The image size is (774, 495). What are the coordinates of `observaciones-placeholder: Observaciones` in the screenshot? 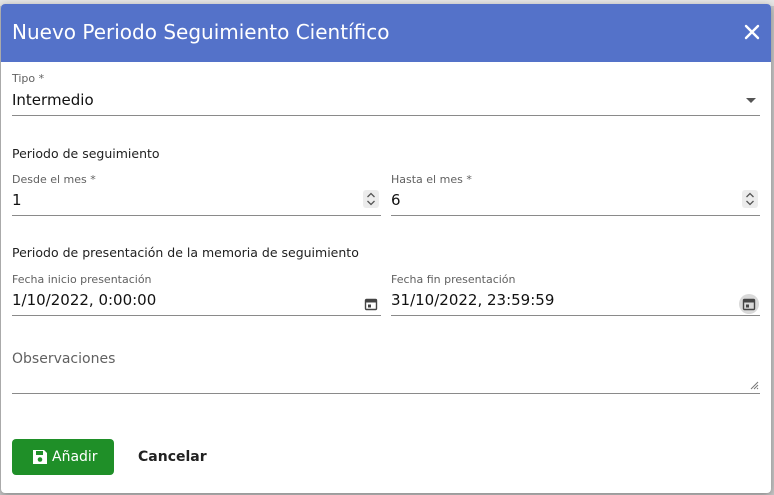 It's located at (64, 359).